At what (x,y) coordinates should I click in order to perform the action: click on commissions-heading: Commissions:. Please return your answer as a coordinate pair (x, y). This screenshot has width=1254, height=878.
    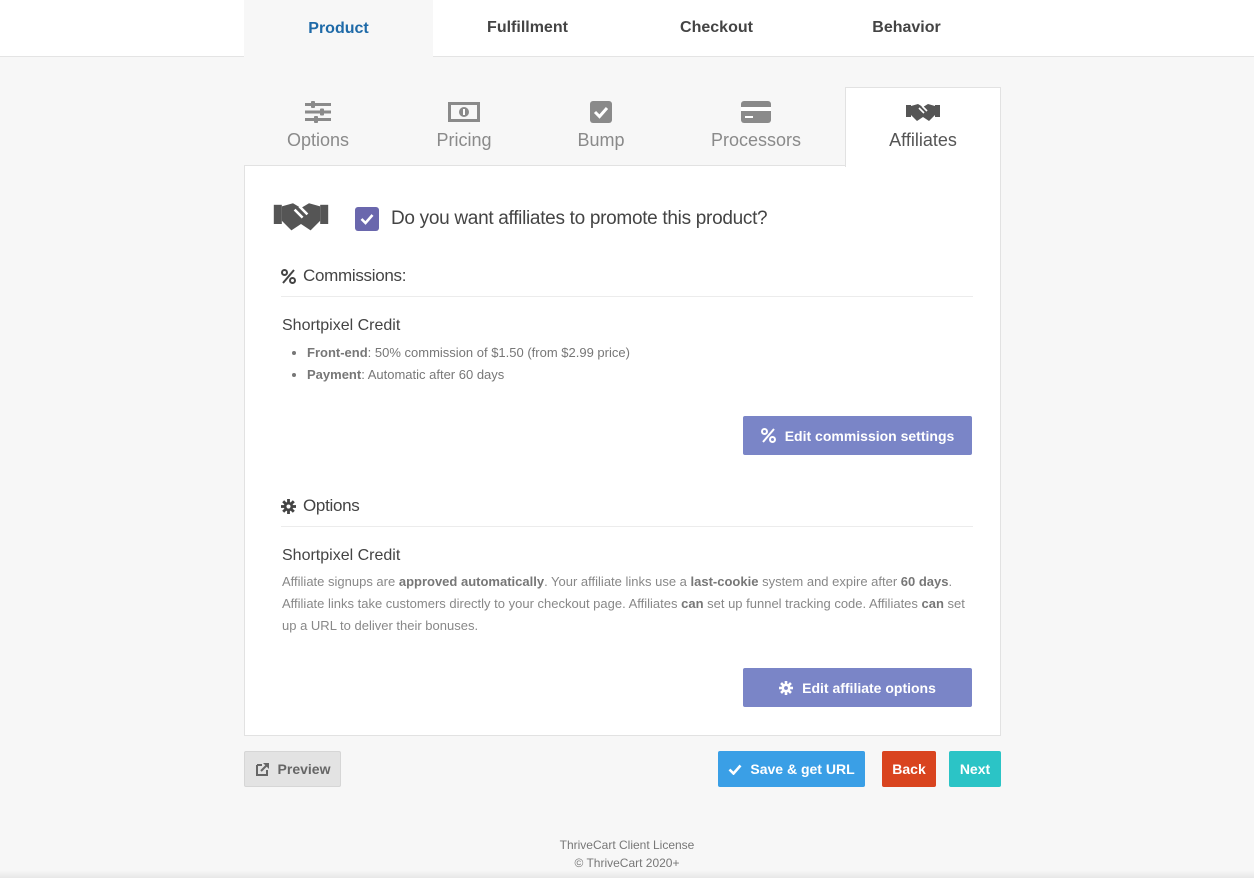
    Looking at the image, I should click on (627, 281).